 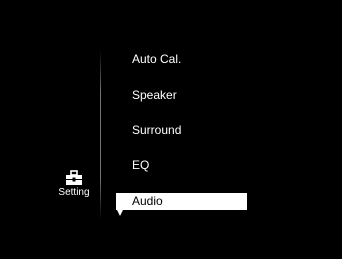 I want to click on menu-divider, so click(x=100, y=135).